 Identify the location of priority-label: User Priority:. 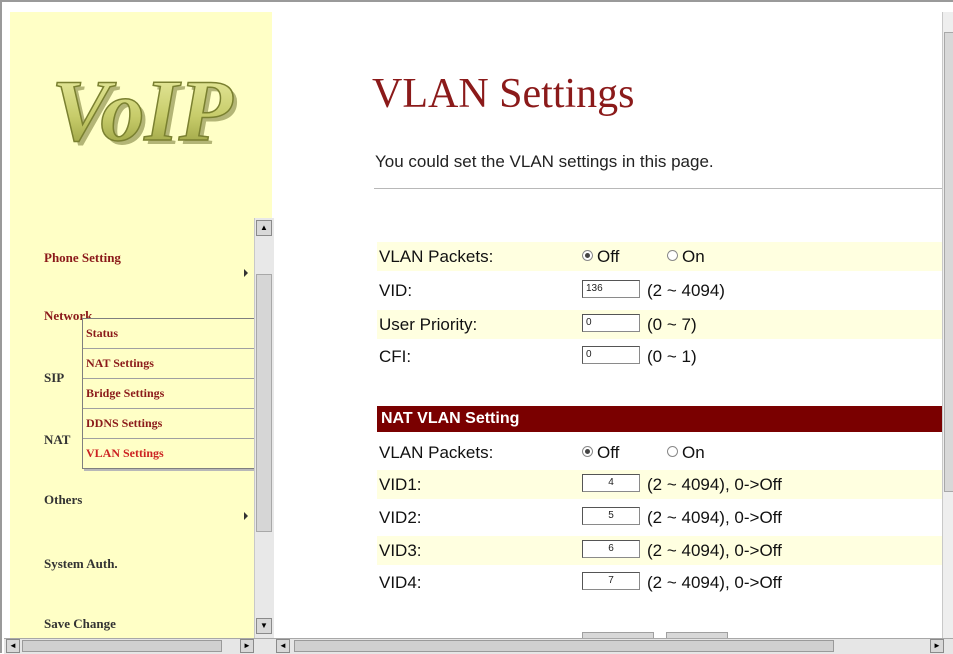
(428, 324).